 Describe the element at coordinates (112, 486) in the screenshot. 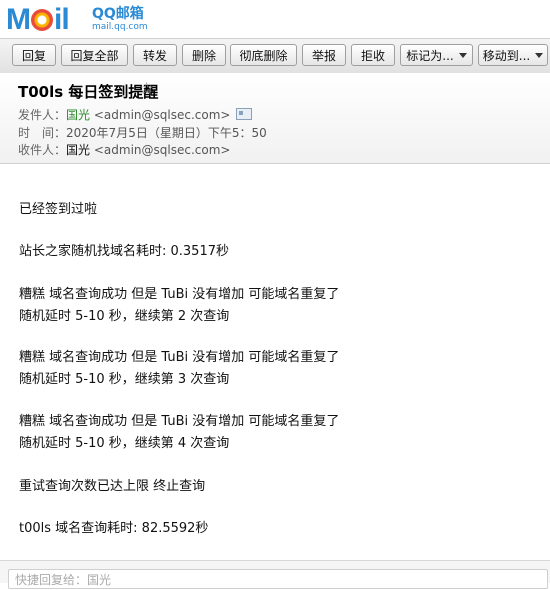

I see `body-line: 重试查询次数已达上限 终止查询` at that location.